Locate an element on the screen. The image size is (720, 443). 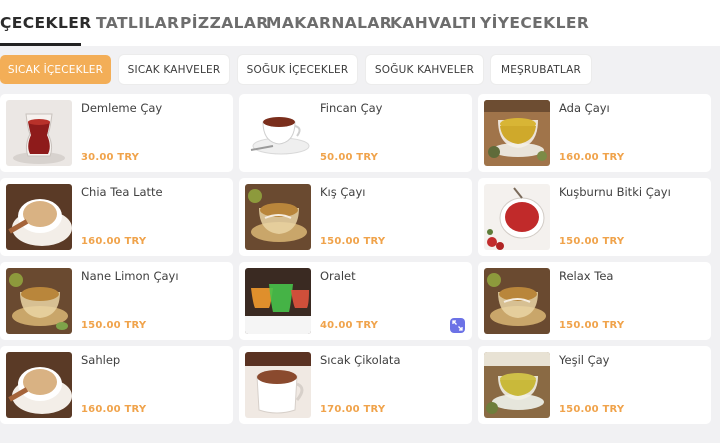
tab-makarnalar: MAKARNALAR is located at coordinates (329, 23).